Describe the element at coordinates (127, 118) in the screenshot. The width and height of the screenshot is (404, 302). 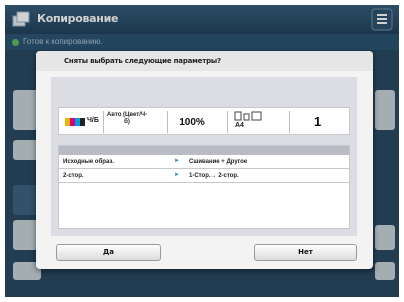
I see `paper-select-value: Авто (Цвет/Ч-б)` at that location.